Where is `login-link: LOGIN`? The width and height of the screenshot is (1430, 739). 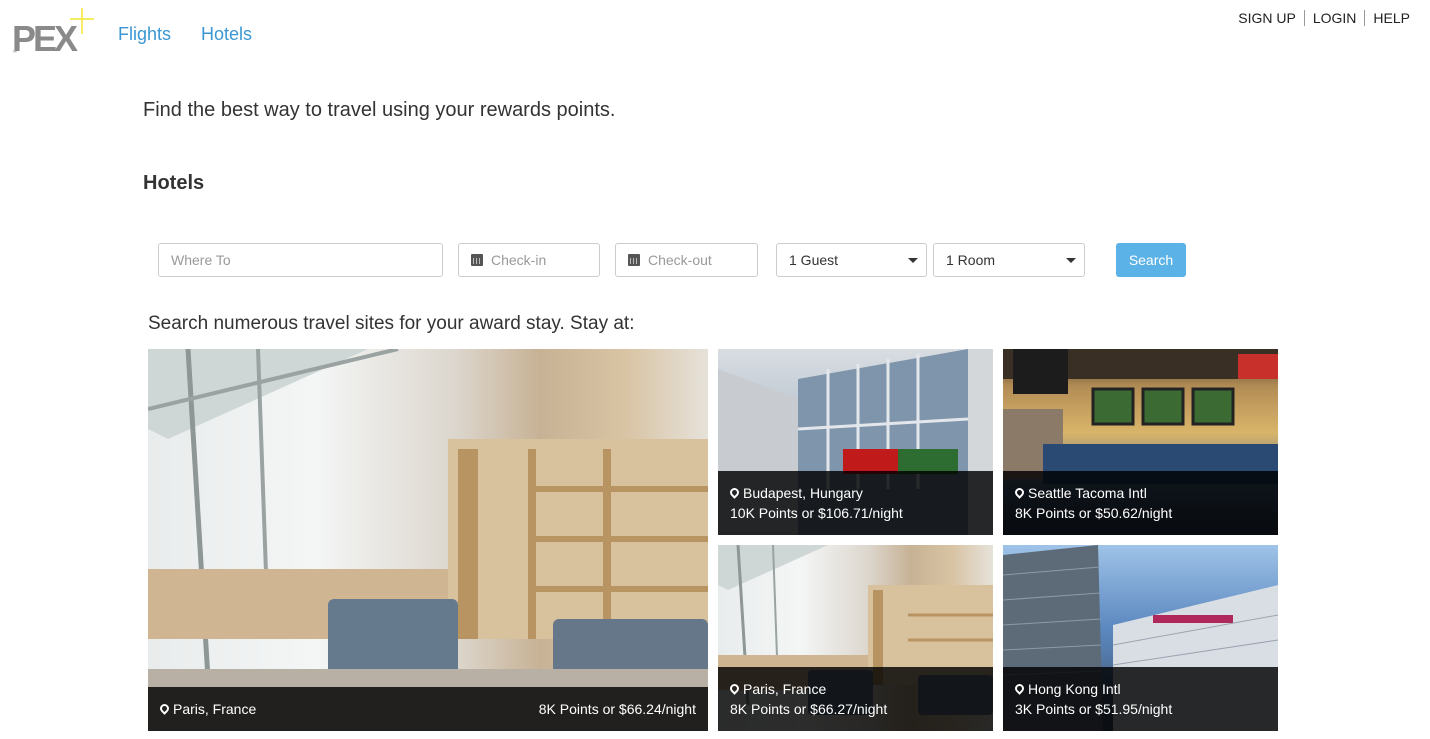
login-link: LOGIN is located at coordinates (1335, 18).